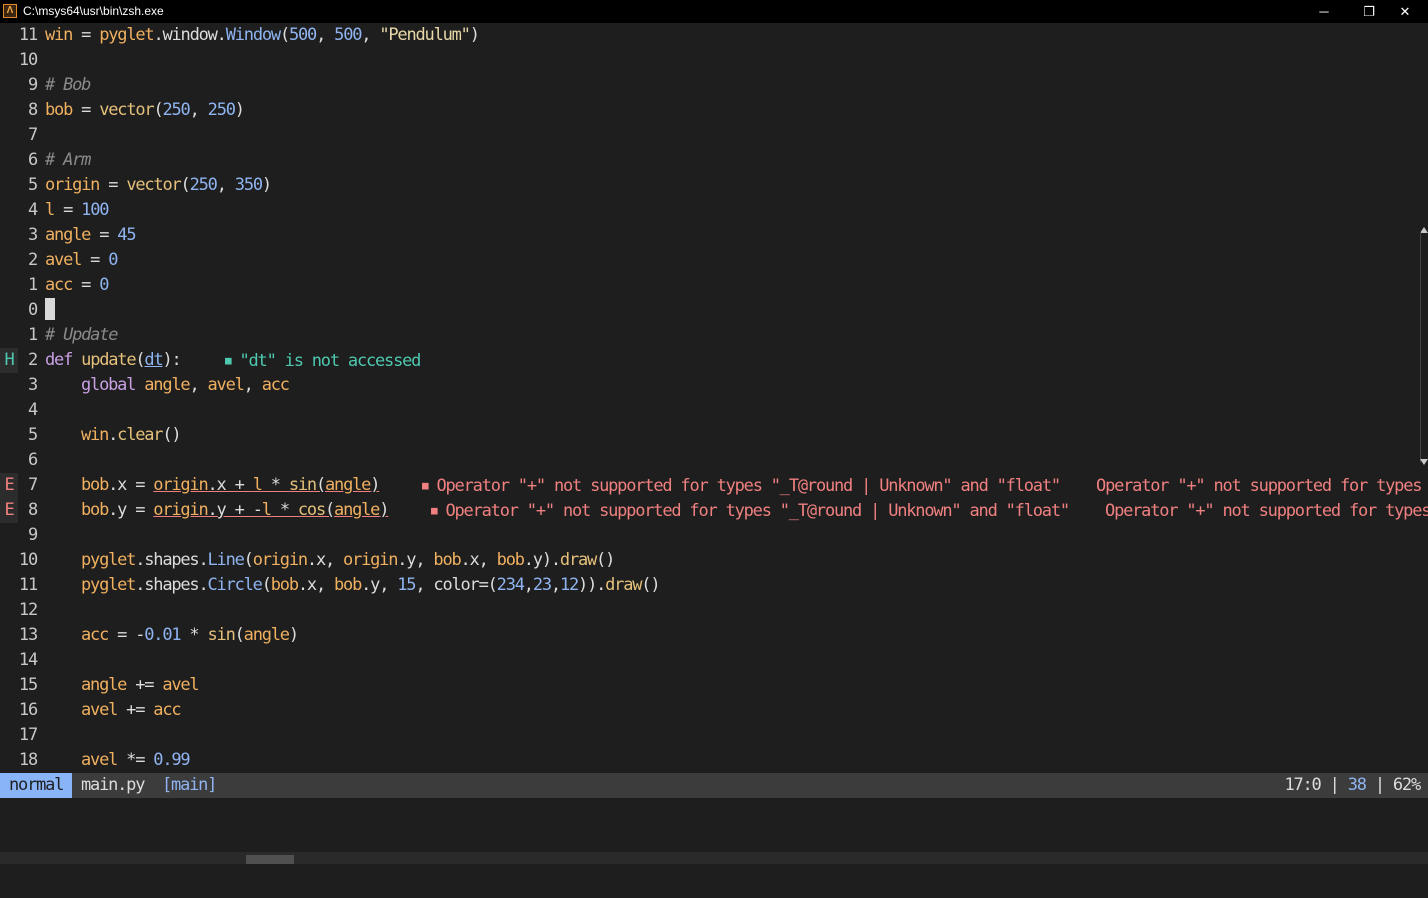  Describe the element at coordinates (68, 85) in the screenshot. I see `comment: # Bob` at that location.